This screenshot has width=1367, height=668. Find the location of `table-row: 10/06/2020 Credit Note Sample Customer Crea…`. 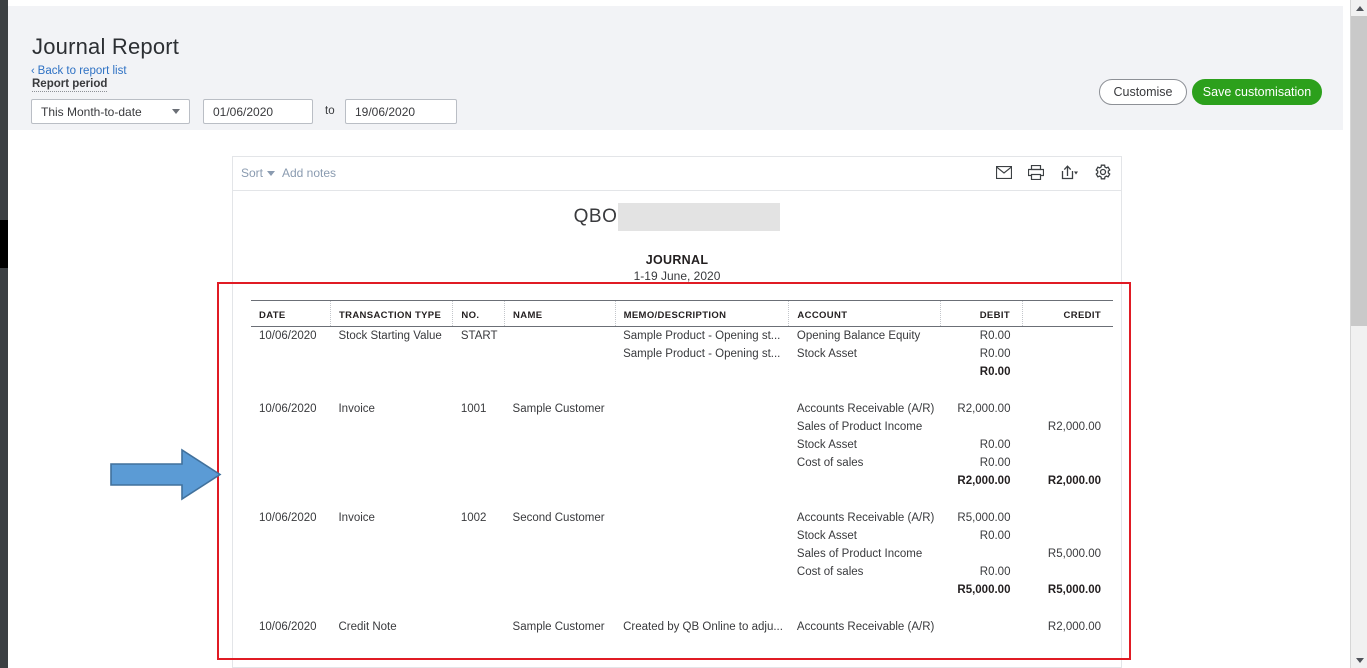

table-row: 10/06/2020 Credit Note Sample Customer Crea… is located at coordinates (682, 627).